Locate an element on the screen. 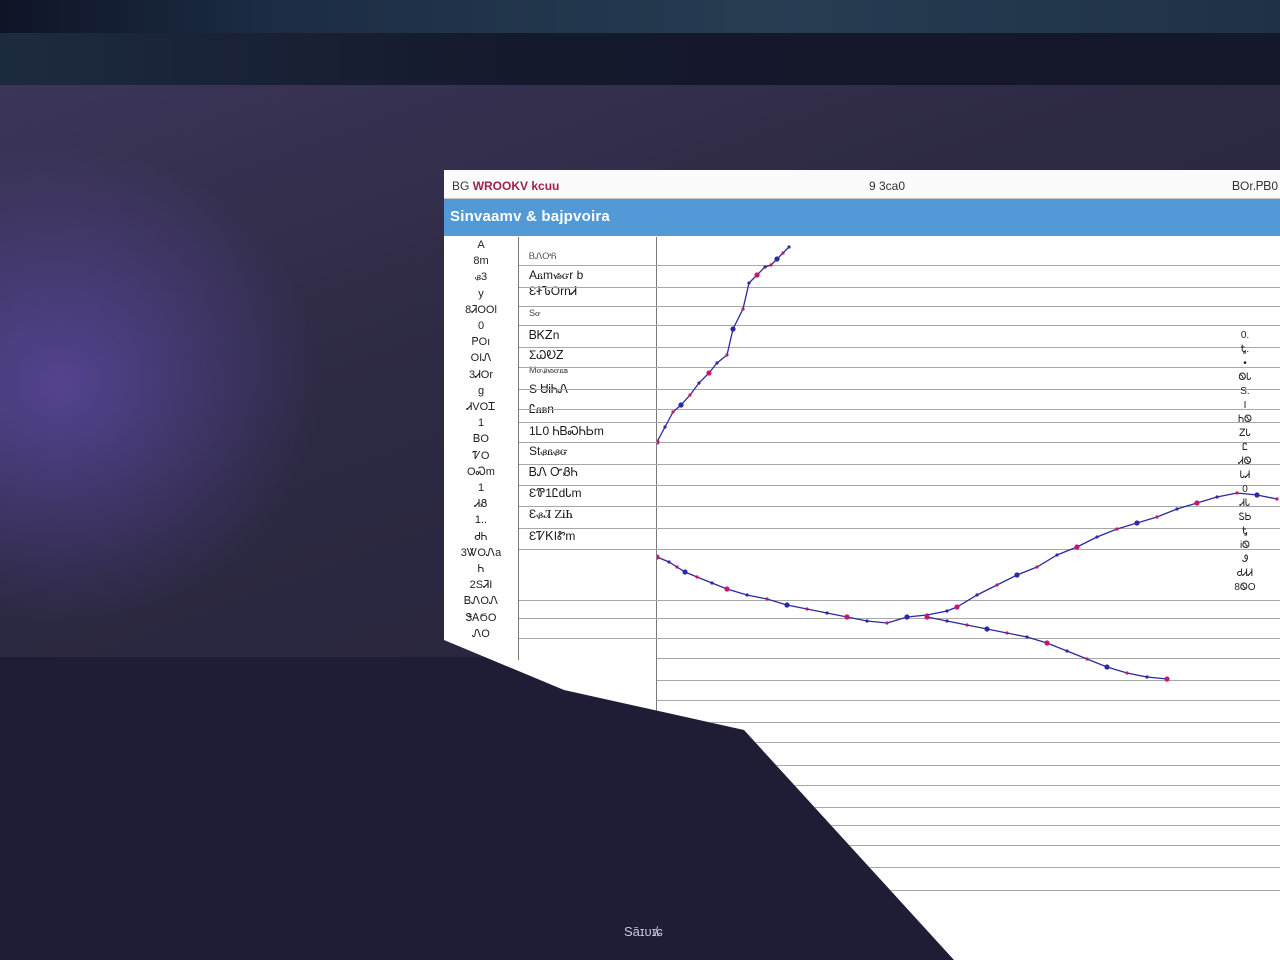  right-axis-tick: 8ᏫO is located at coordinates (1245, 587).